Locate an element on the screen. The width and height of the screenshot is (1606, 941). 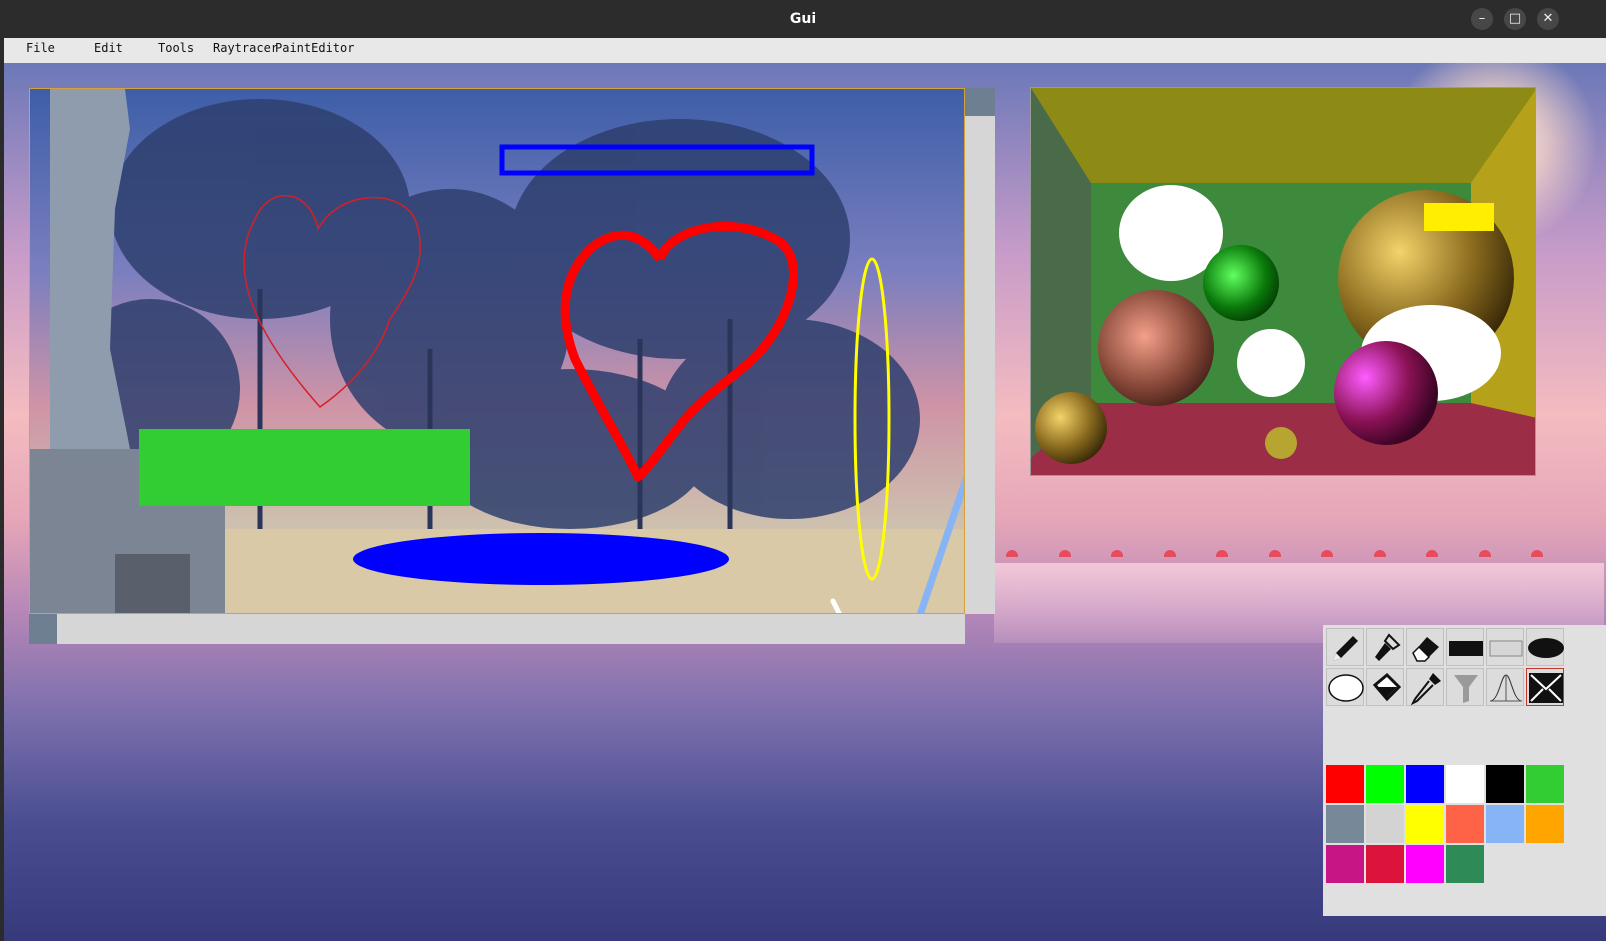
close-button: ✕ is located at coordinates (1548, 19).